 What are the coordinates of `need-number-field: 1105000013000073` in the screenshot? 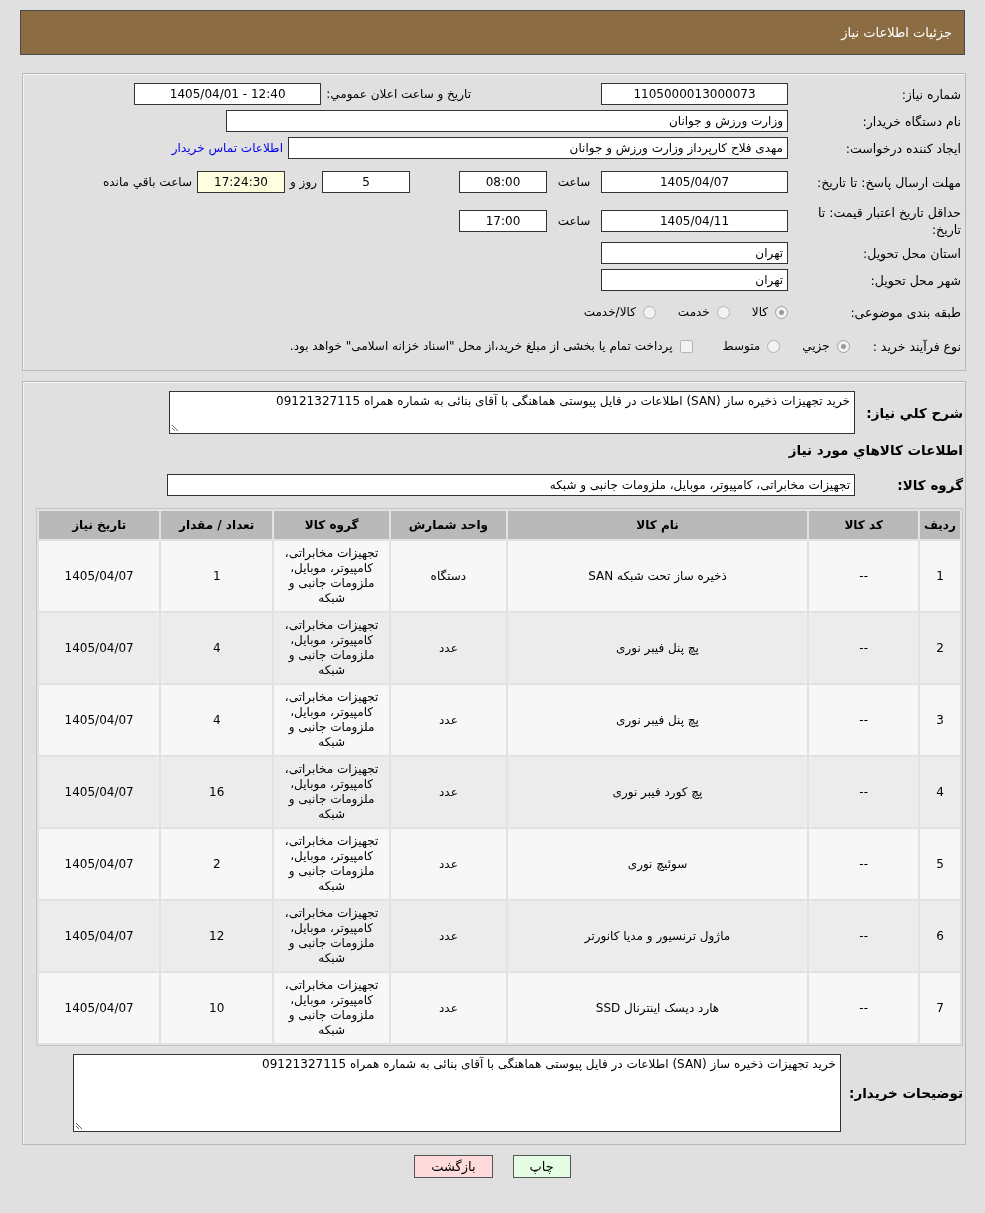 It's located at (694, 94).